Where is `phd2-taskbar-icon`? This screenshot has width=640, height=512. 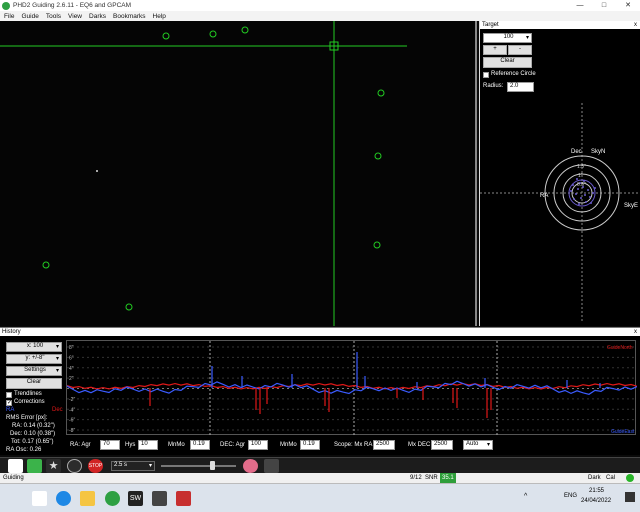
phd2-taskbar-icon is located at coordinates (112, 498).